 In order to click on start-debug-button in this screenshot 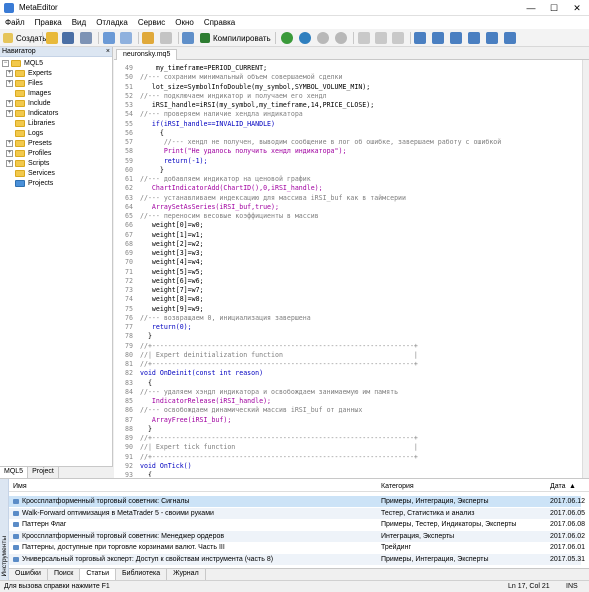, I will do `click(287, 38)`.